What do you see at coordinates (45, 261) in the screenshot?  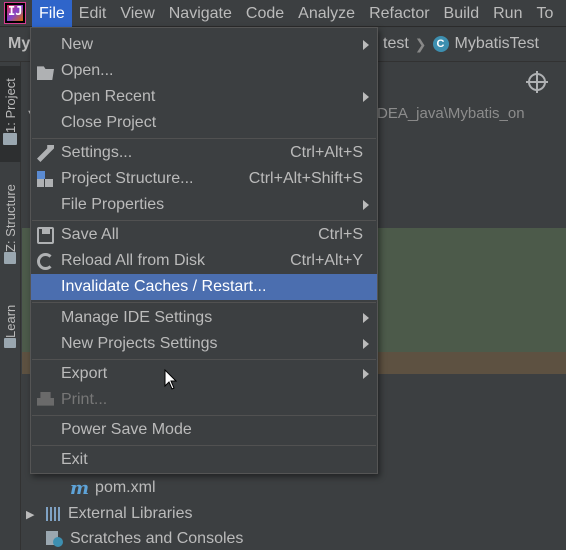 I see `reload-icon` at bounding box center [45, 261].